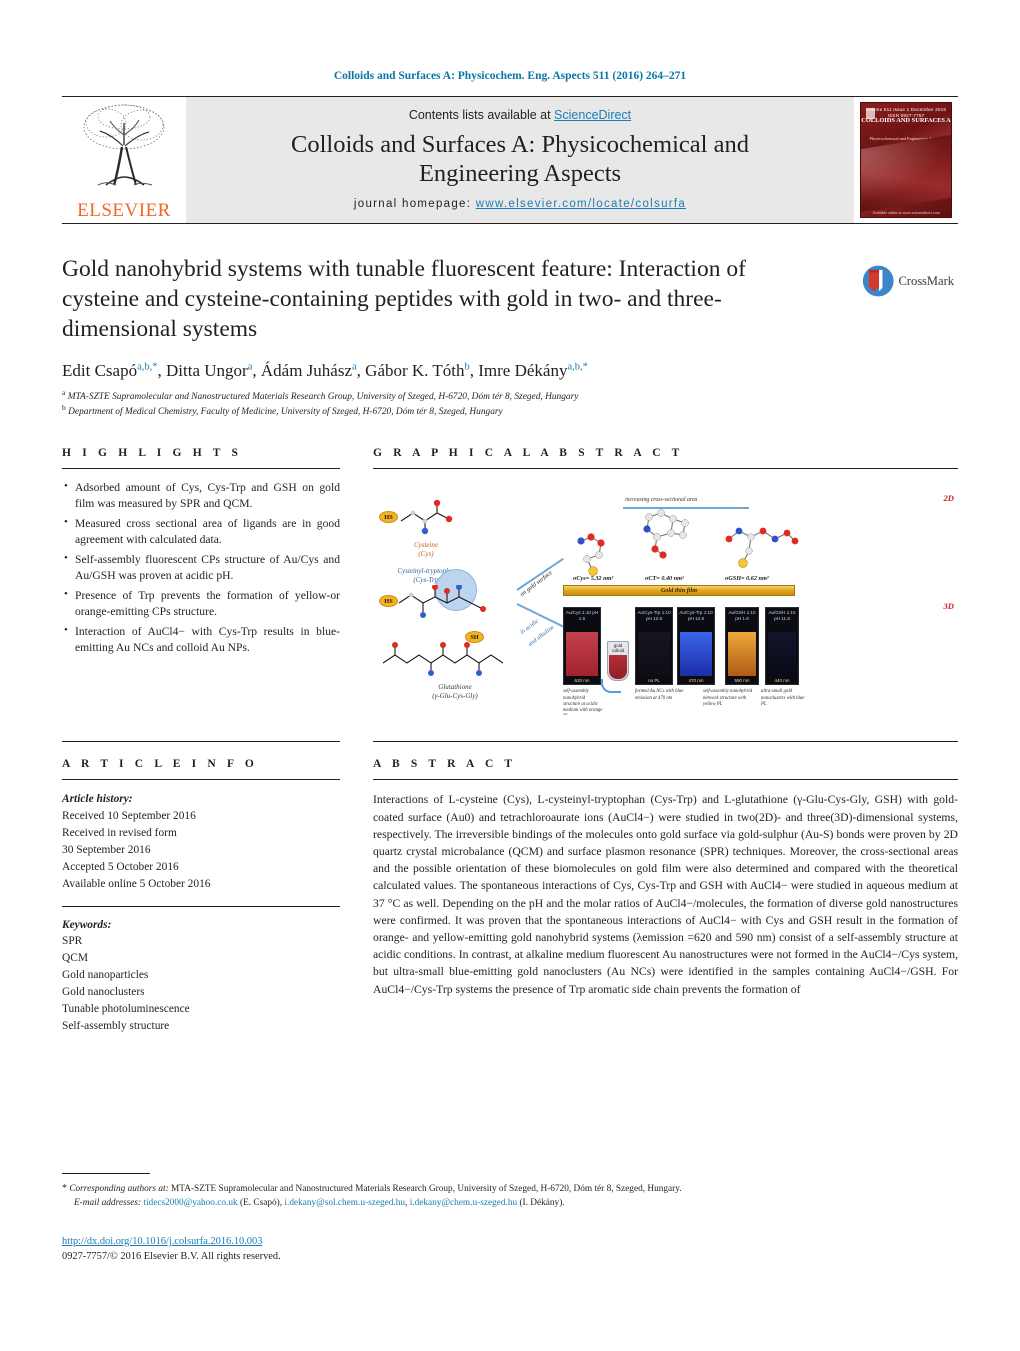 This screenshot has height=1351, width=1020. What do you see at coordinates (119, 1188) in the screenshot?
I see `corresponding-label: Corresponding authors at:` at bounding box center [119, 1188].